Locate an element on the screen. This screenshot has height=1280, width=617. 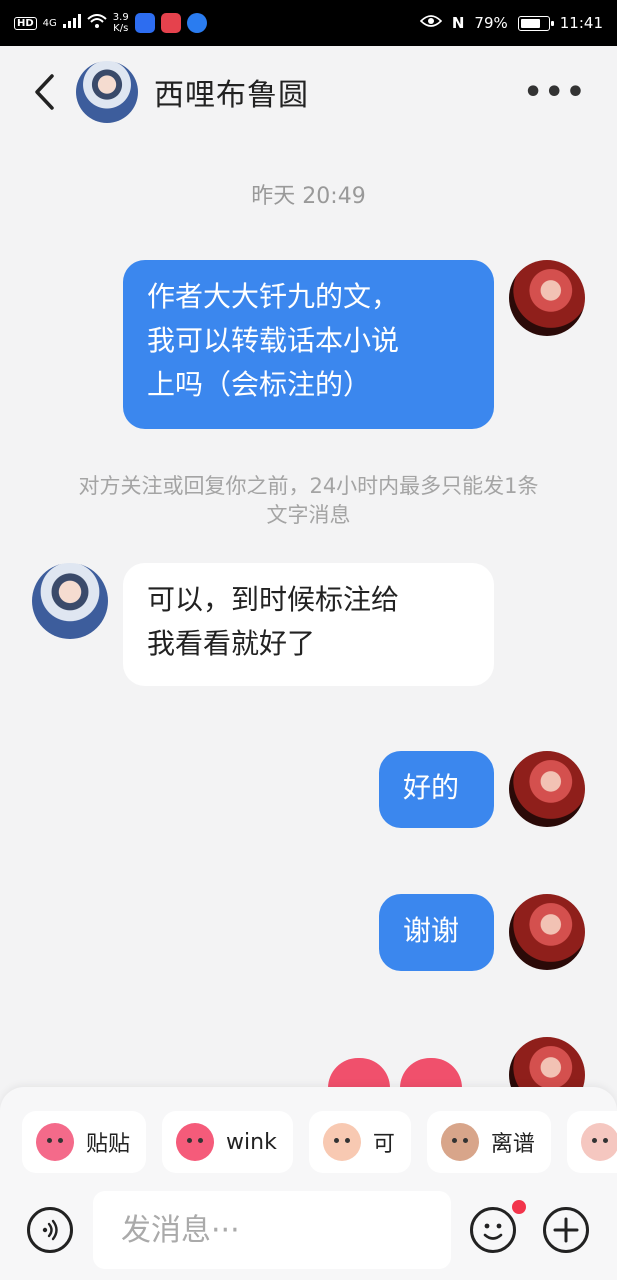
message-input is located at coordinates (272, 1230).